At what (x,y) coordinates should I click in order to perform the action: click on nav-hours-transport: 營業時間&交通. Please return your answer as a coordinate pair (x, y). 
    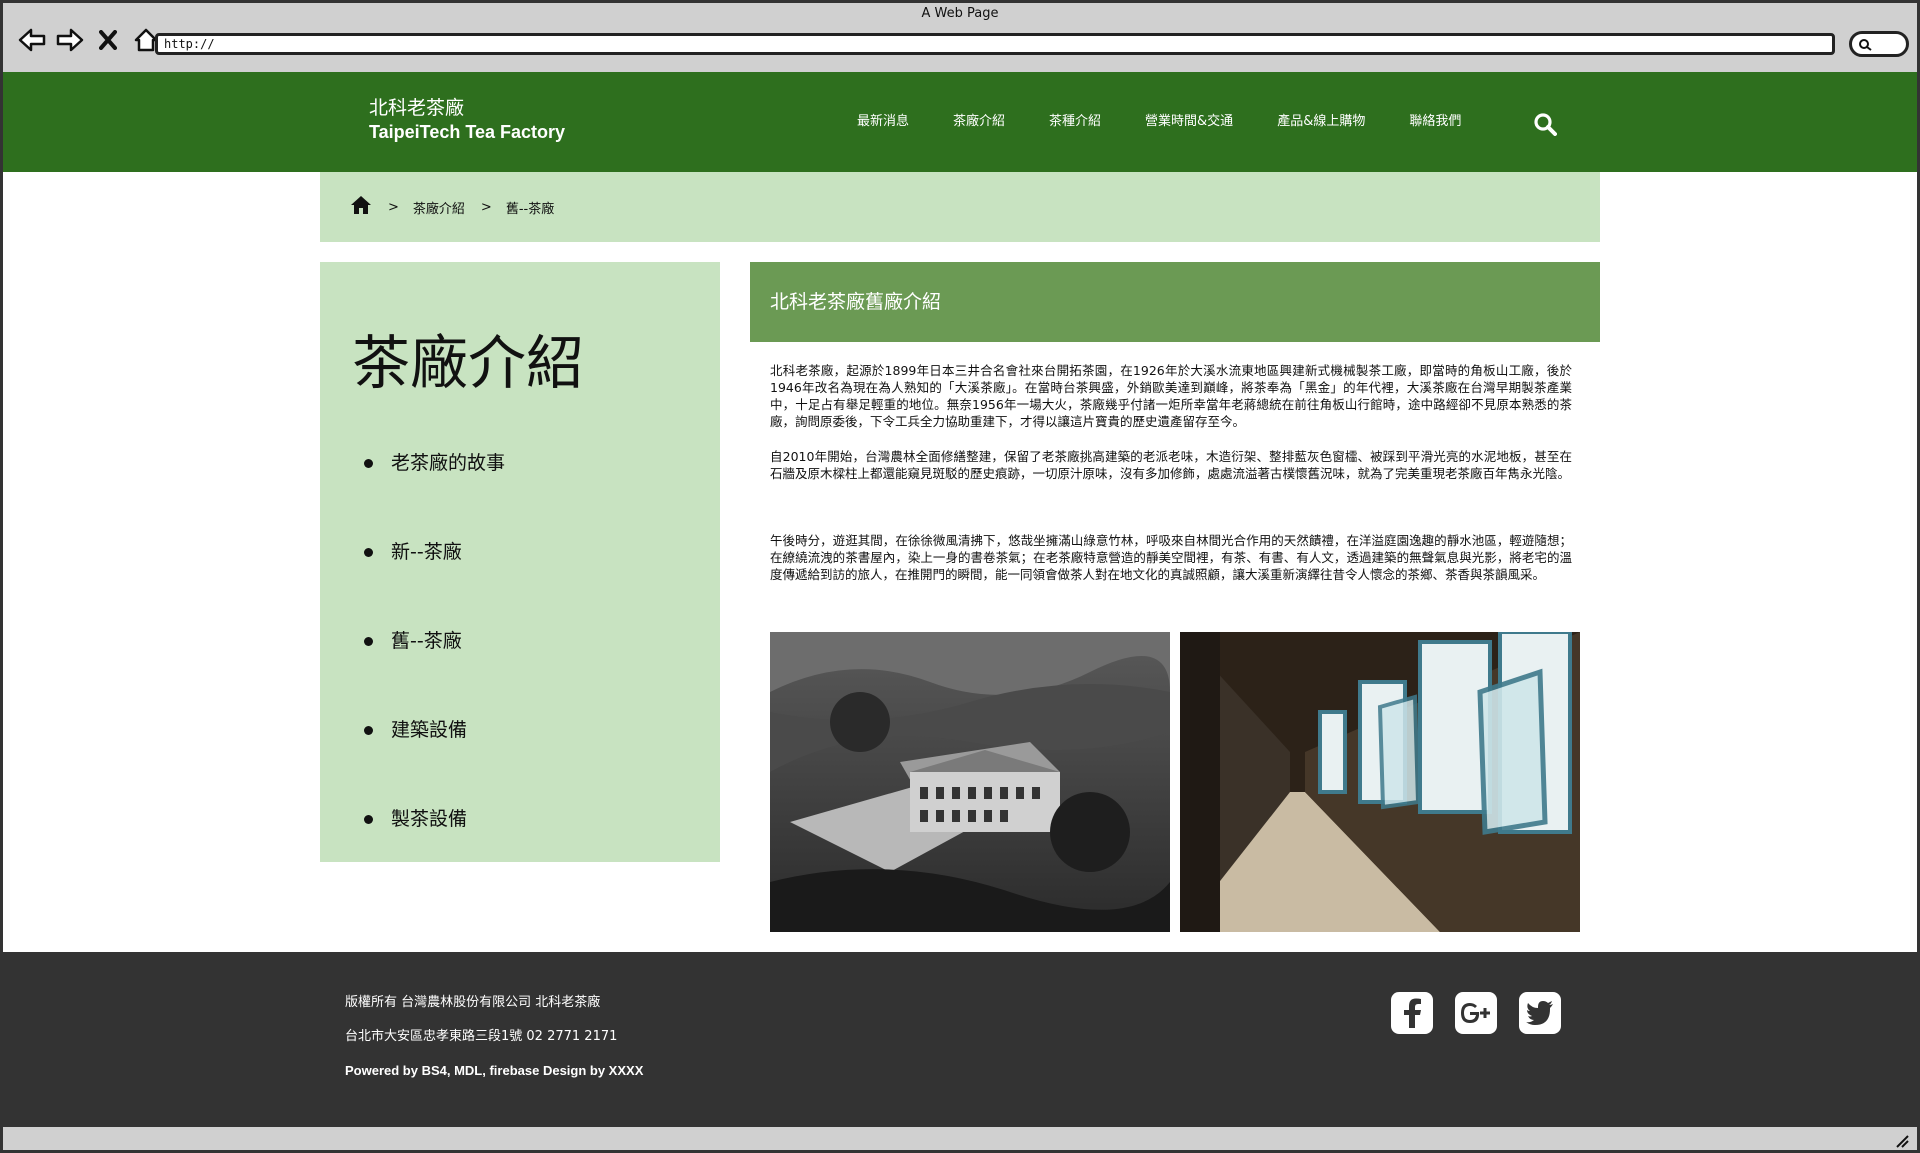
    Looking at the image, I should click on (1189, 122).